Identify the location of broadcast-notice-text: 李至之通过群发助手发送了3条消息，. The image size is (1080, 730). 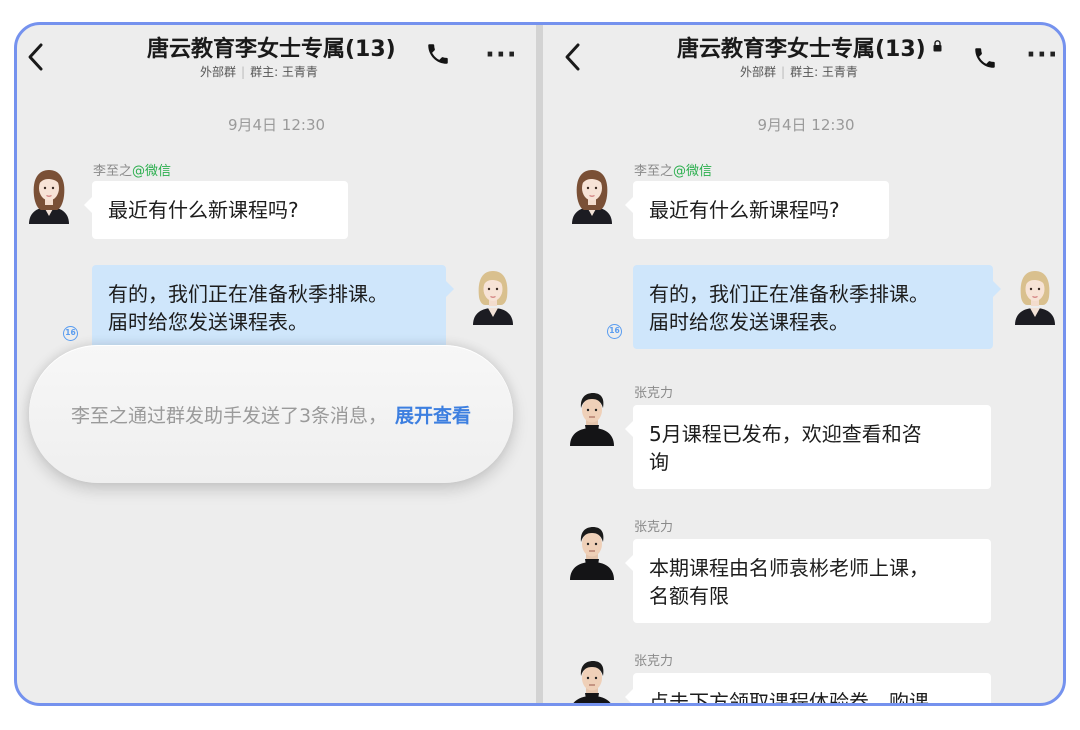
(229, 415).